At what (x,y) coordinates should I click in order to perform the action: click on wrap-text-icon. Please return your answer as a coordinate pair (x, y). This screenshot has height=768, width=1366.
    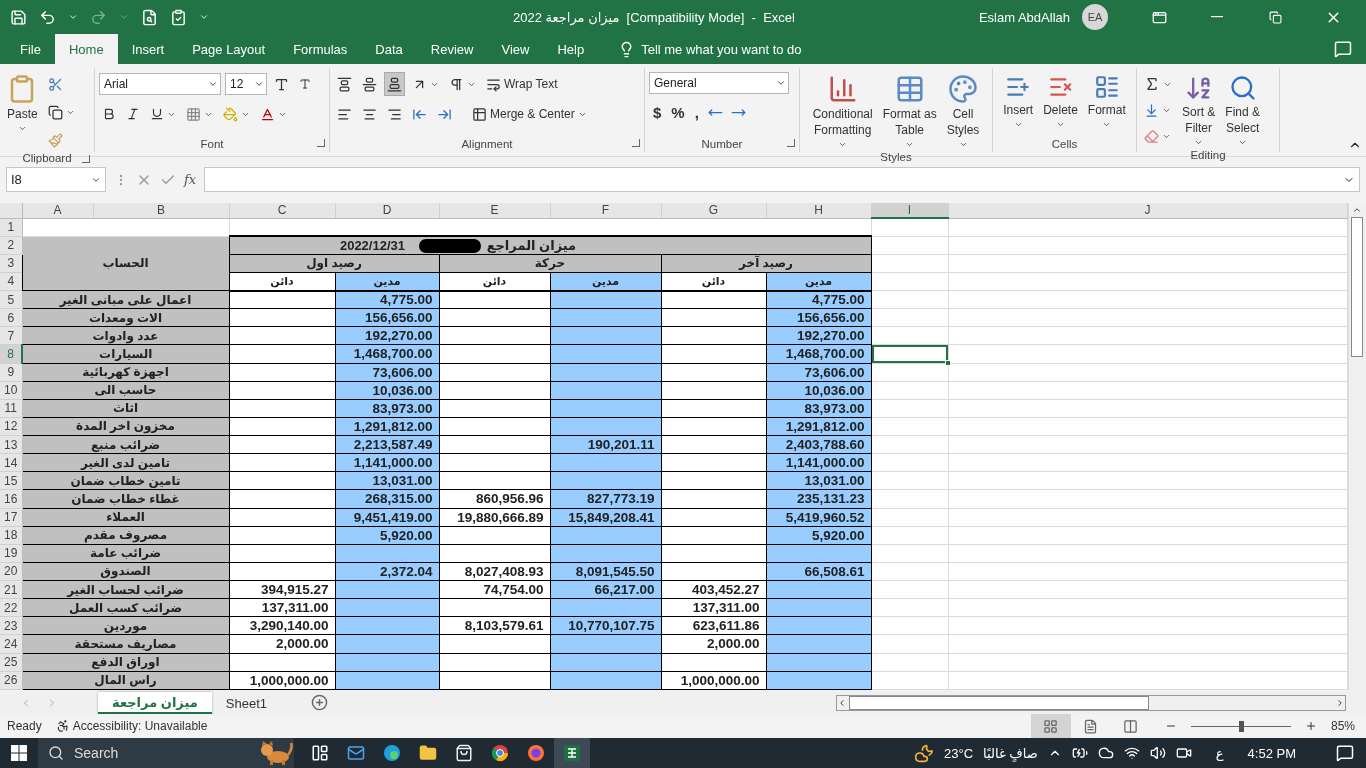
    Looking at the image, I should click on (493, 84).